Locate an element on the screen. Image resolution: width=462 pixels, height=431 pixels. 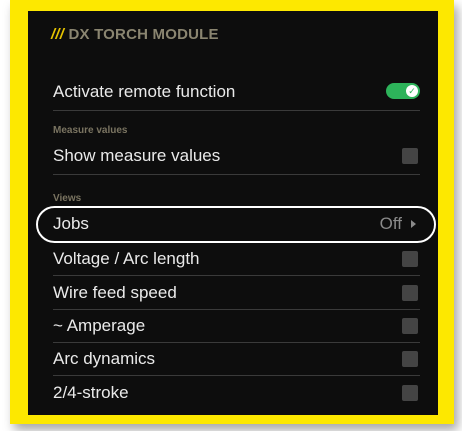
show-measure-values-row: Show measure values is located at coordinates (236, 157).